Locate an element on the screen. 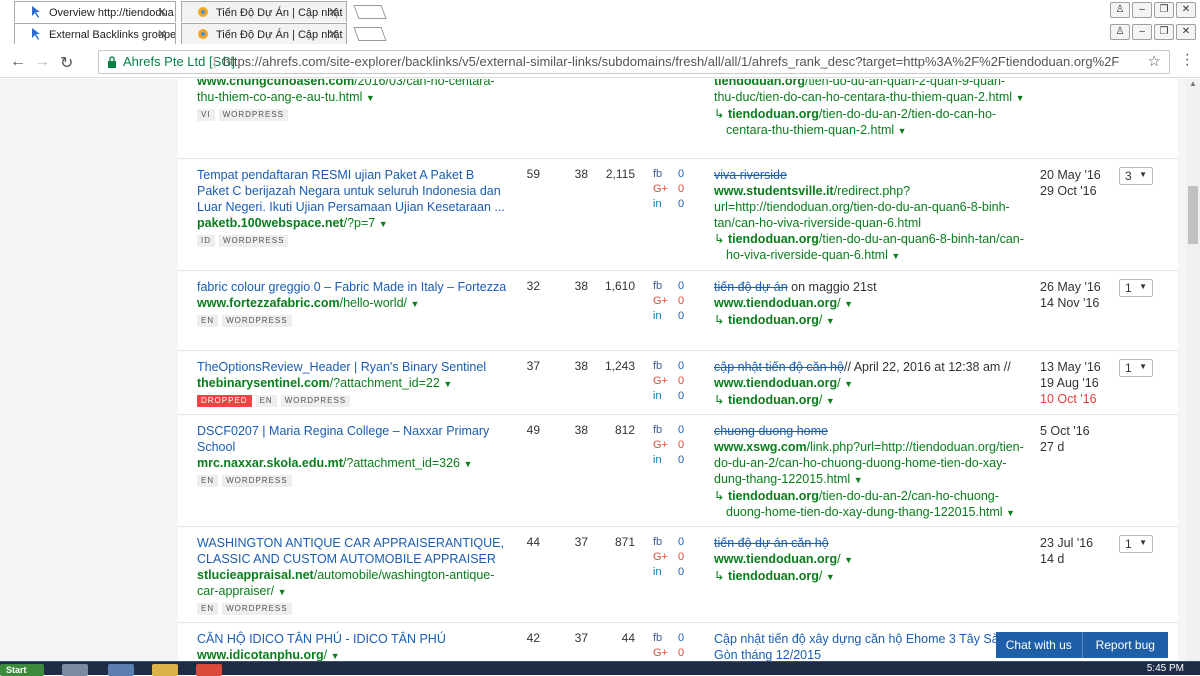 The image size is (1200, 676). taskbar: Start 5:45 PM is located at coordinates (600, 668).